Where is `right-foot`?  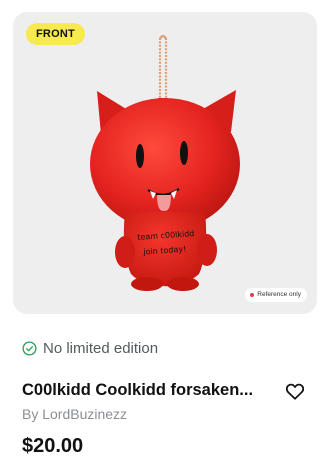 right-foot is located at coordinates (183, 284).